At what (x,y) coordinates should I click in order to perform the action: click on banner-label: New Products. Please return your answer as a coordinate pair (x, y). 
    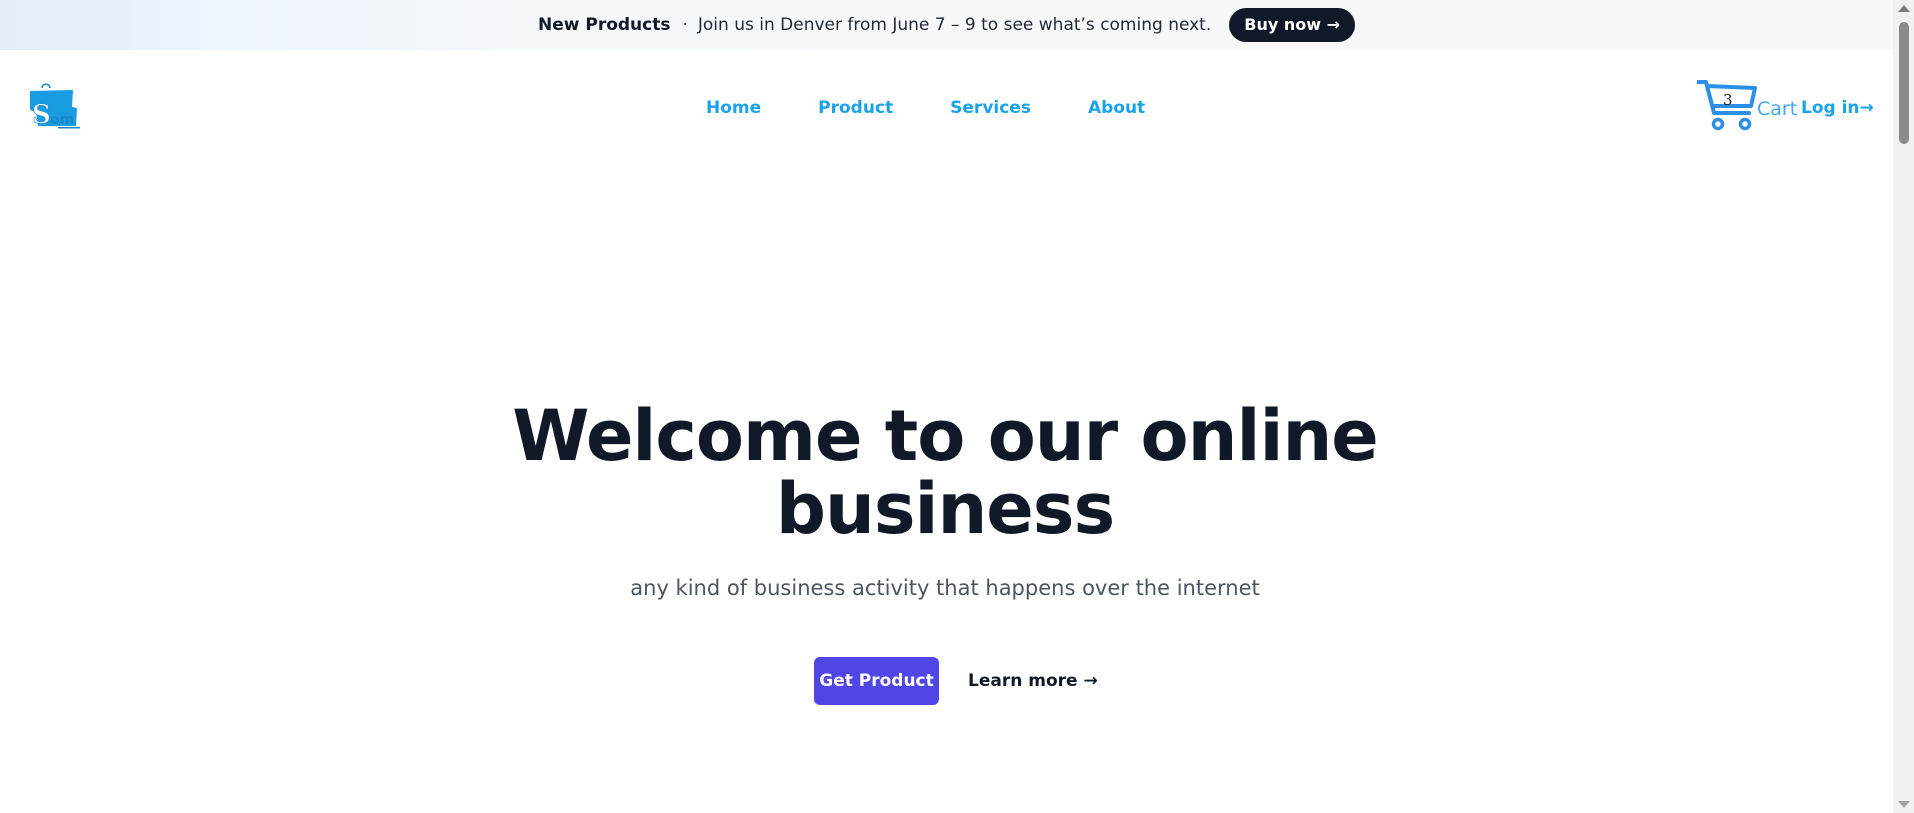
    Looking at the image, I should click on (604, 25).